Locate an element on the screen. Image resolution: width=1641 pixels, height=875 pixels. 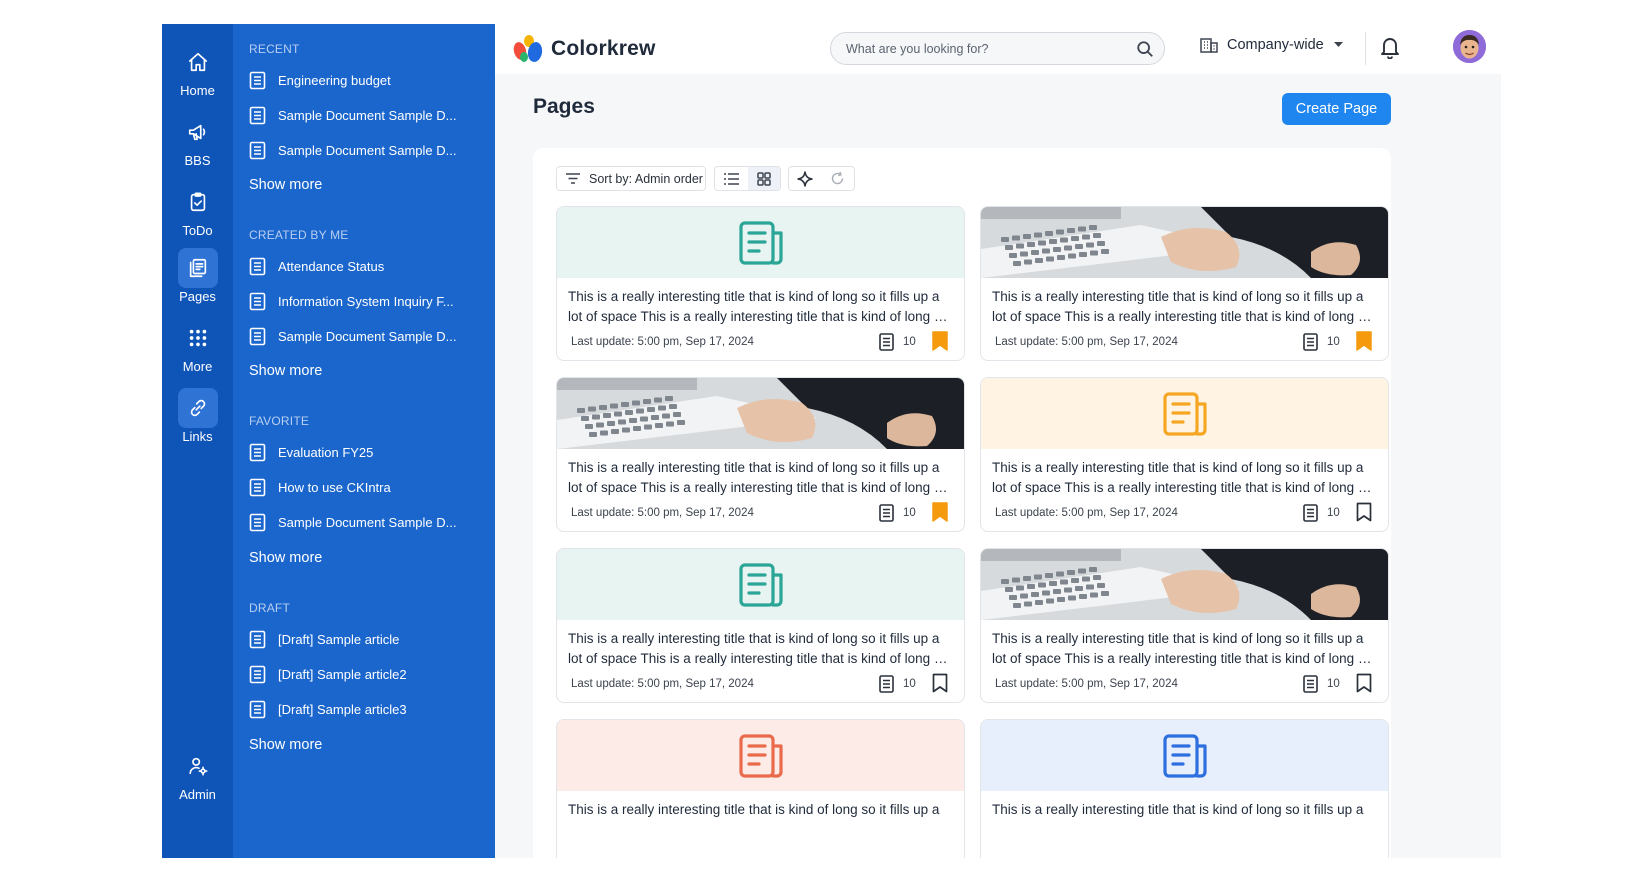
created-item: Attendance Status is located at coordinates (367, 266).